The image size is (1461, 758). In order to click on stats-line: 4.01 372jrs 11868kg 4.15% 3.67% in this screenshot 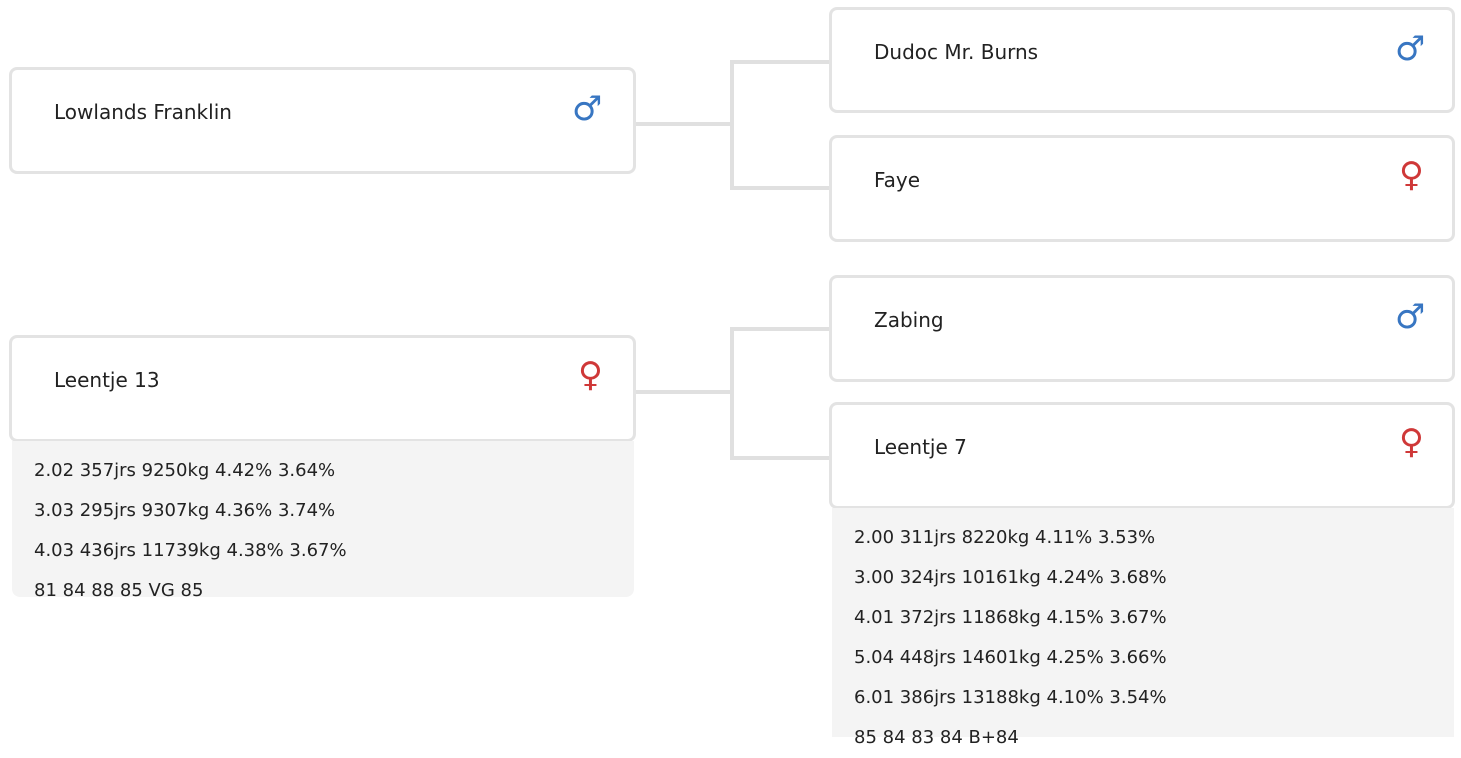, I will do `click(1010, 617)`.